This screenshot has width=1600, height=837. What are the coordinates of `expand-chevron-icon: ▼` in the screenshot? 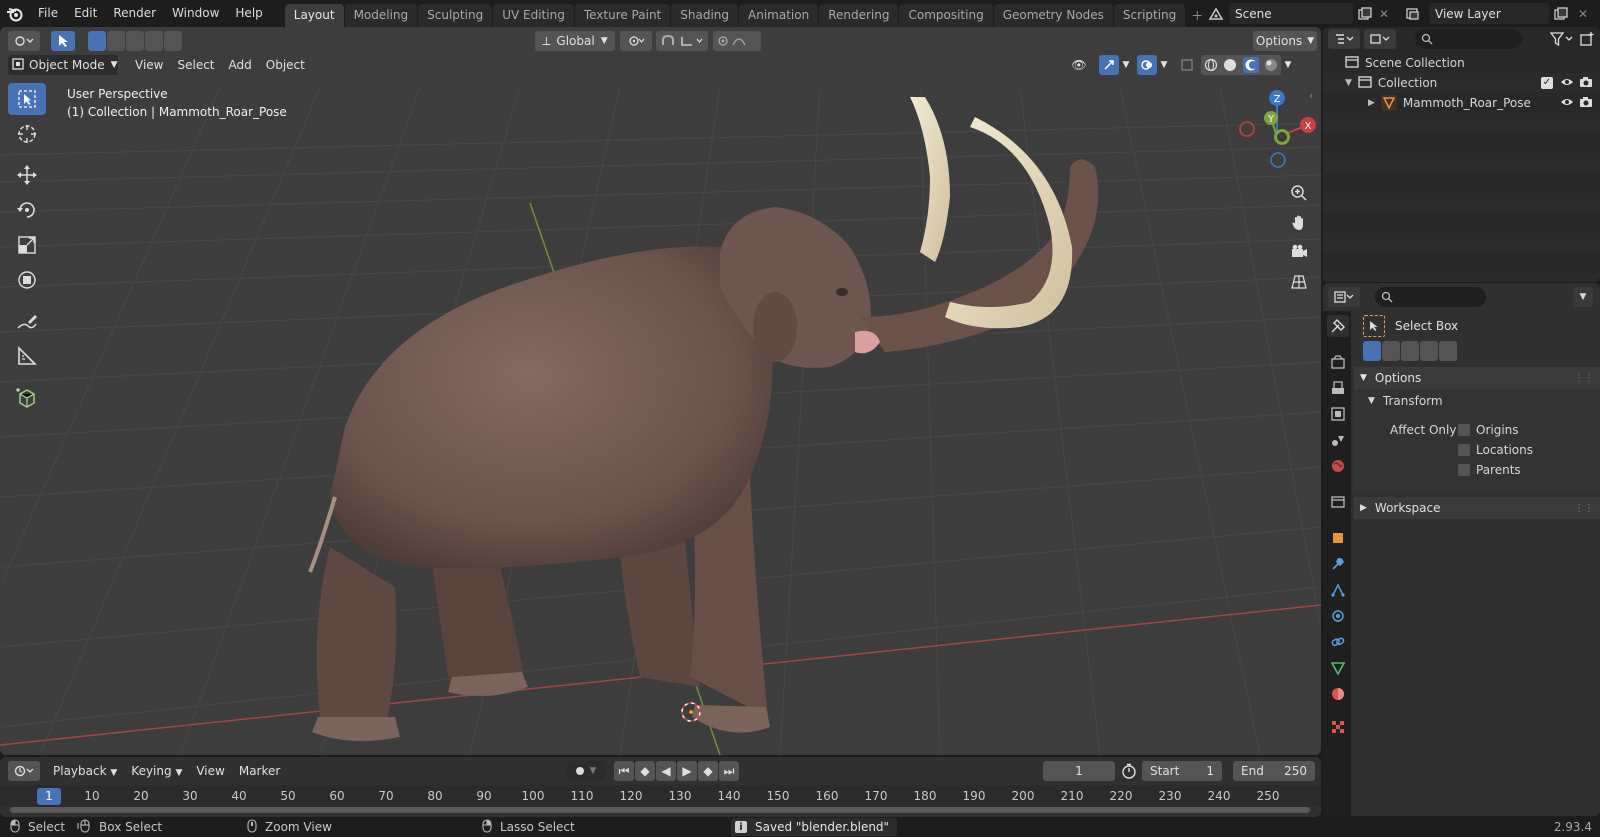 It's located at (1348, 83).